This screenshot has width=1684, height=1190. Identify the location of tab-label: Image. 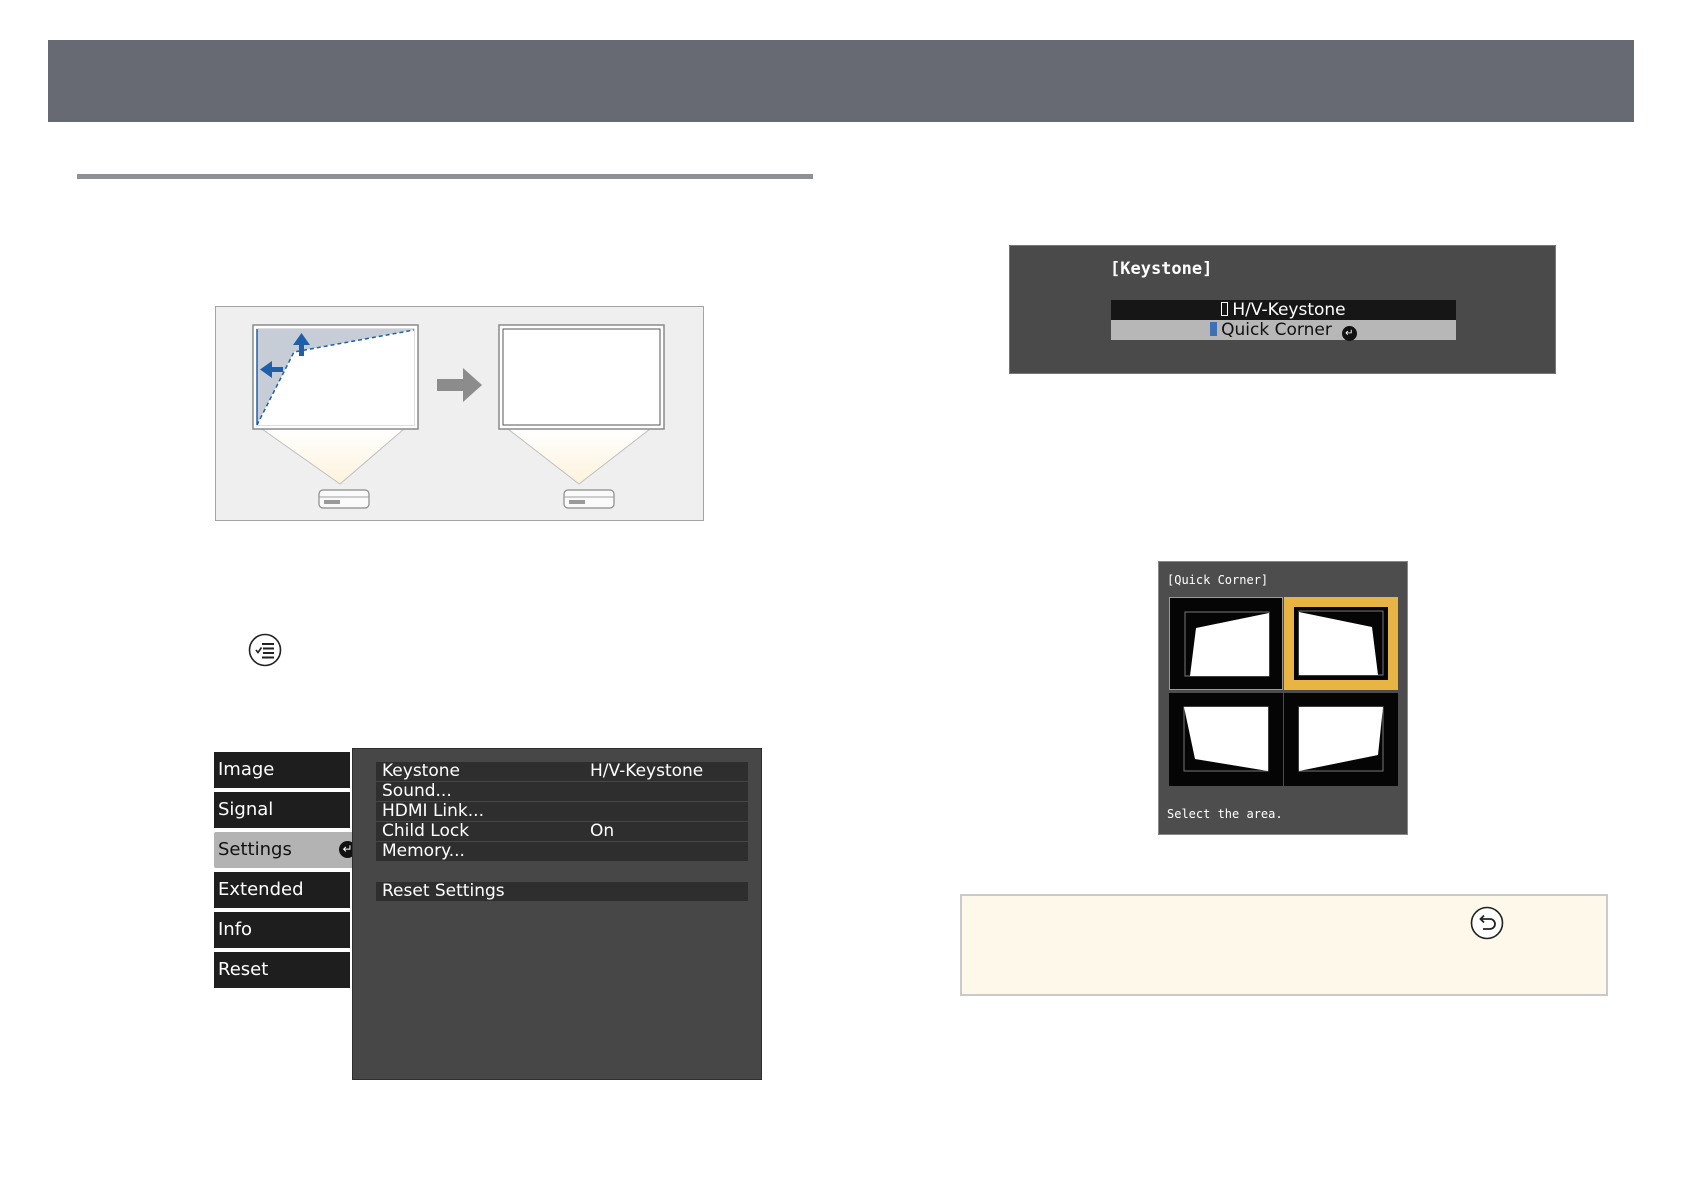
(246, 769).